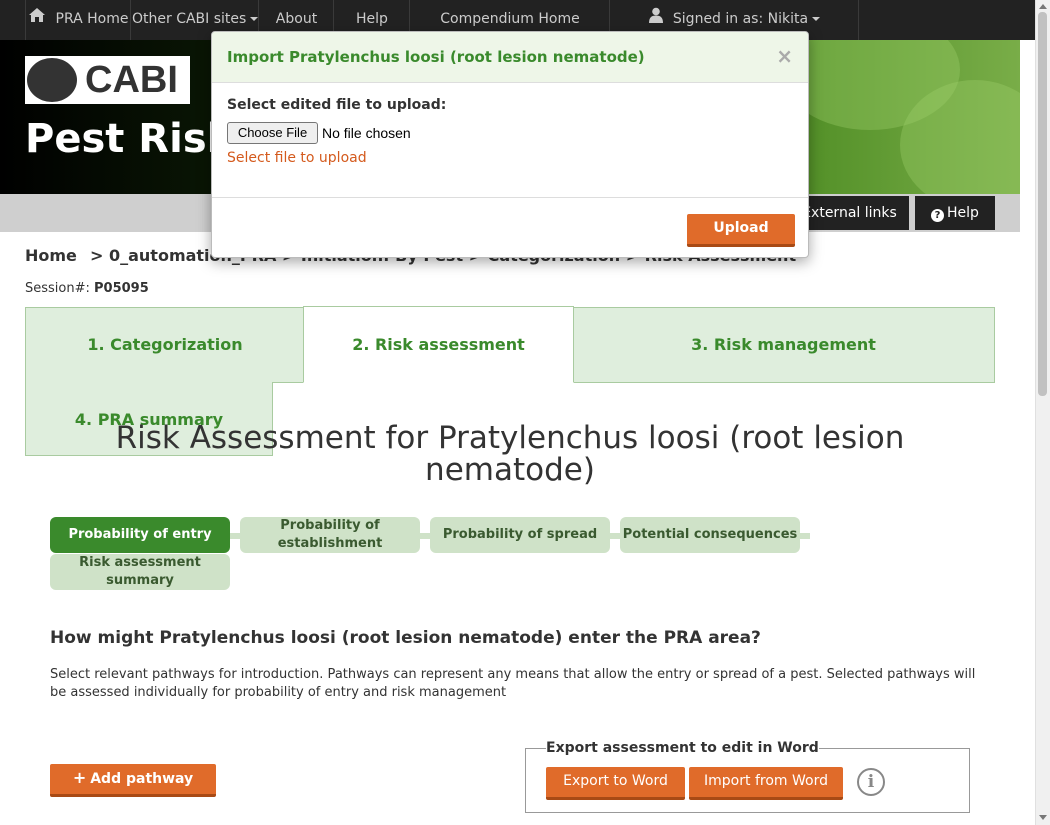 The height and width of the screenshot is (825, 1050). I want to click on scrollbar-thumb, so click(1042, 204).